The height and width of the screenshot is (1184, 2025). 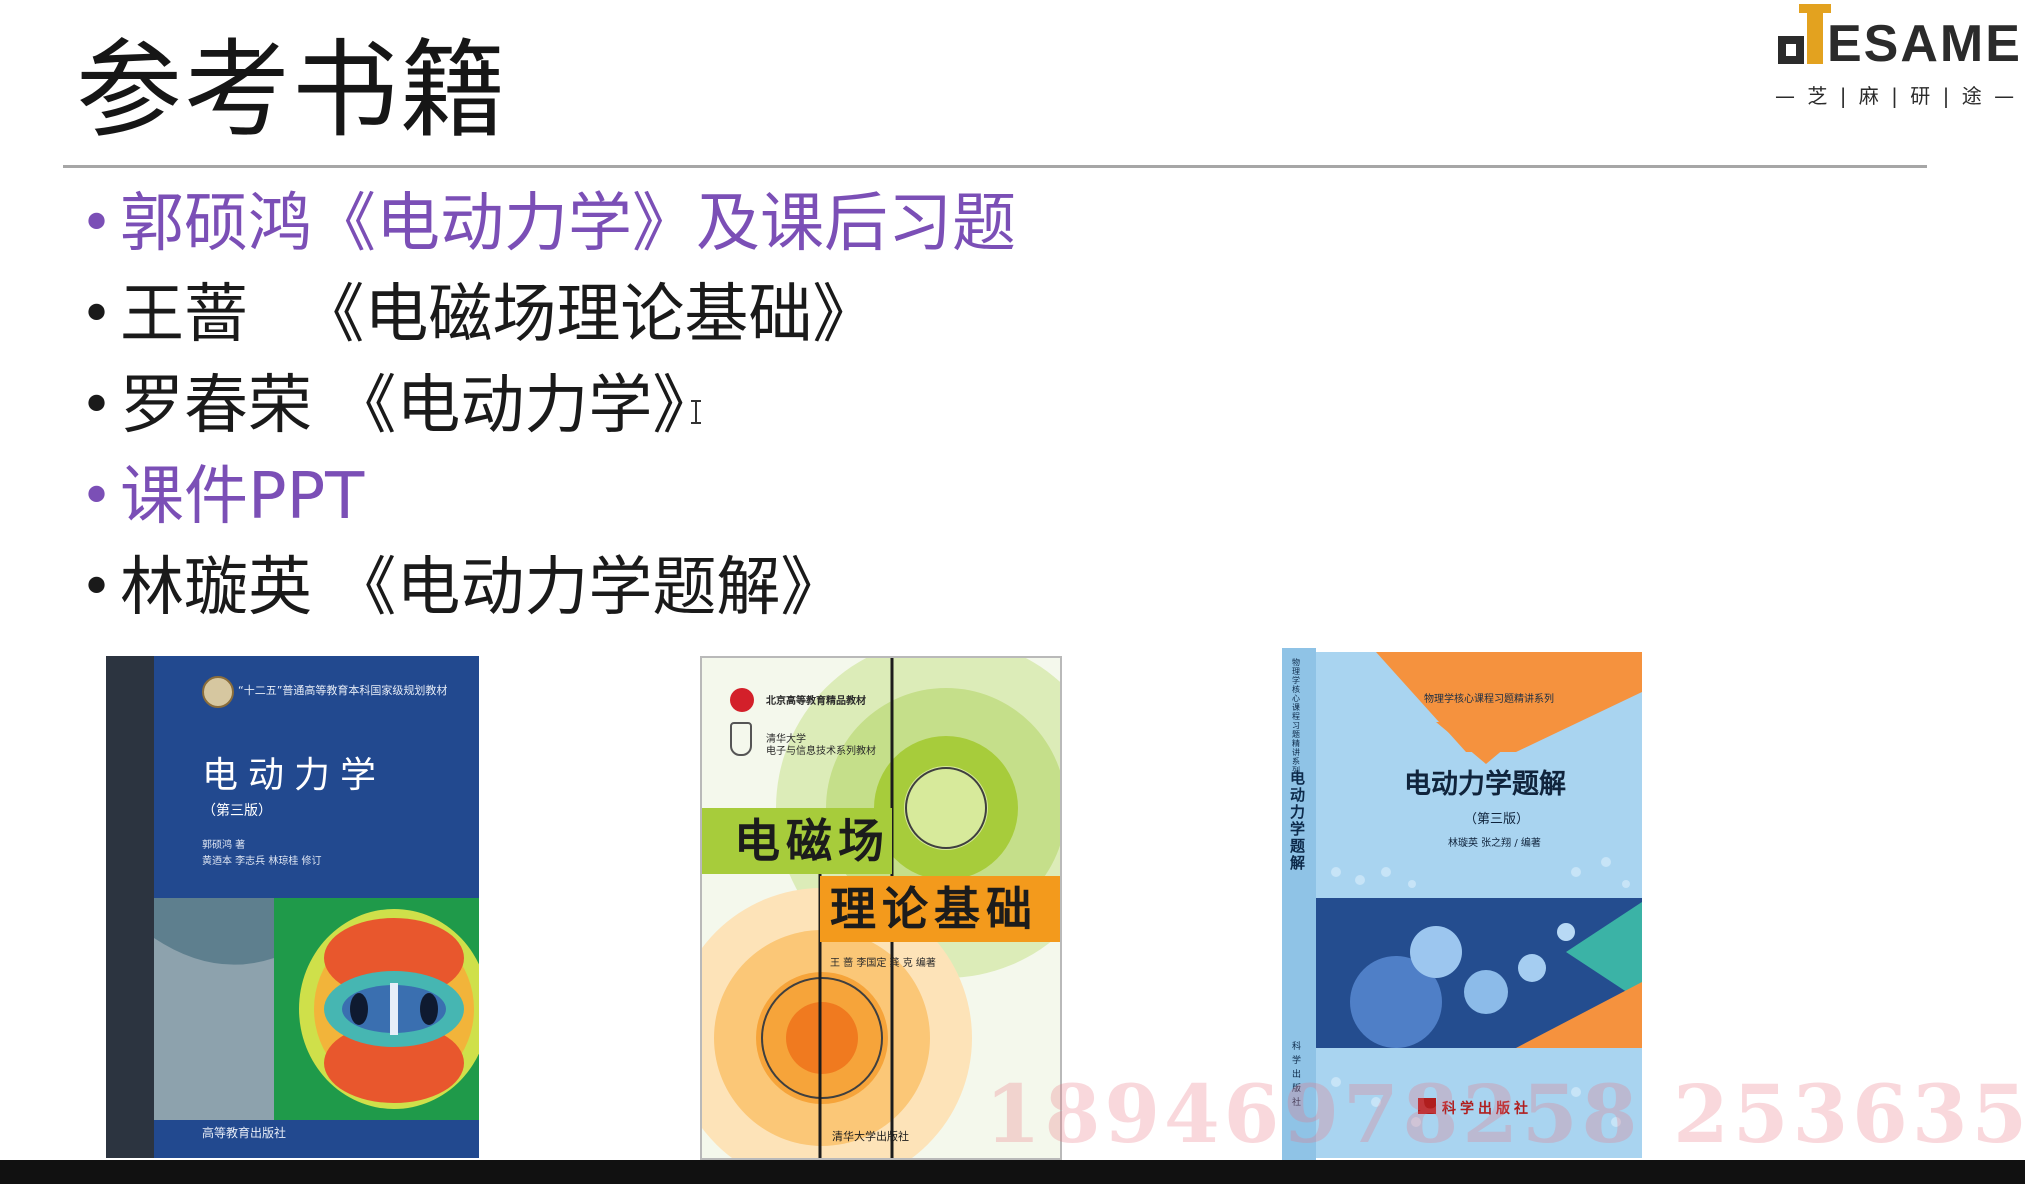 What do you see at coordinates (995, 166) in the screenshot?
I see `title-divider` at bounding box center [995, 166].